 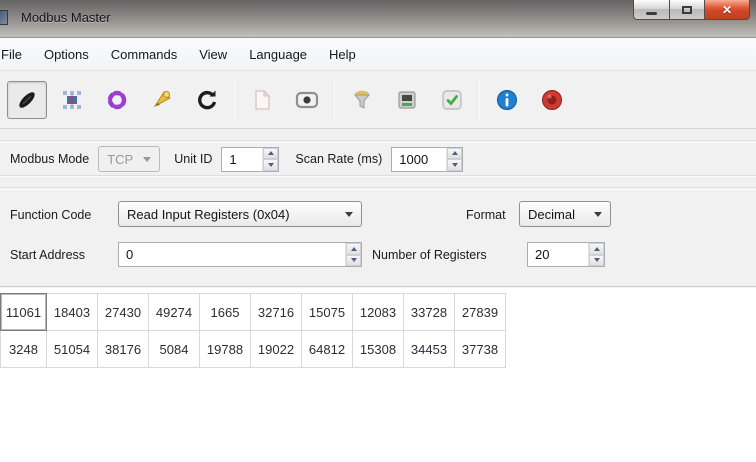 I want to click on register-cell: 15075, so click(x=327, y=312).